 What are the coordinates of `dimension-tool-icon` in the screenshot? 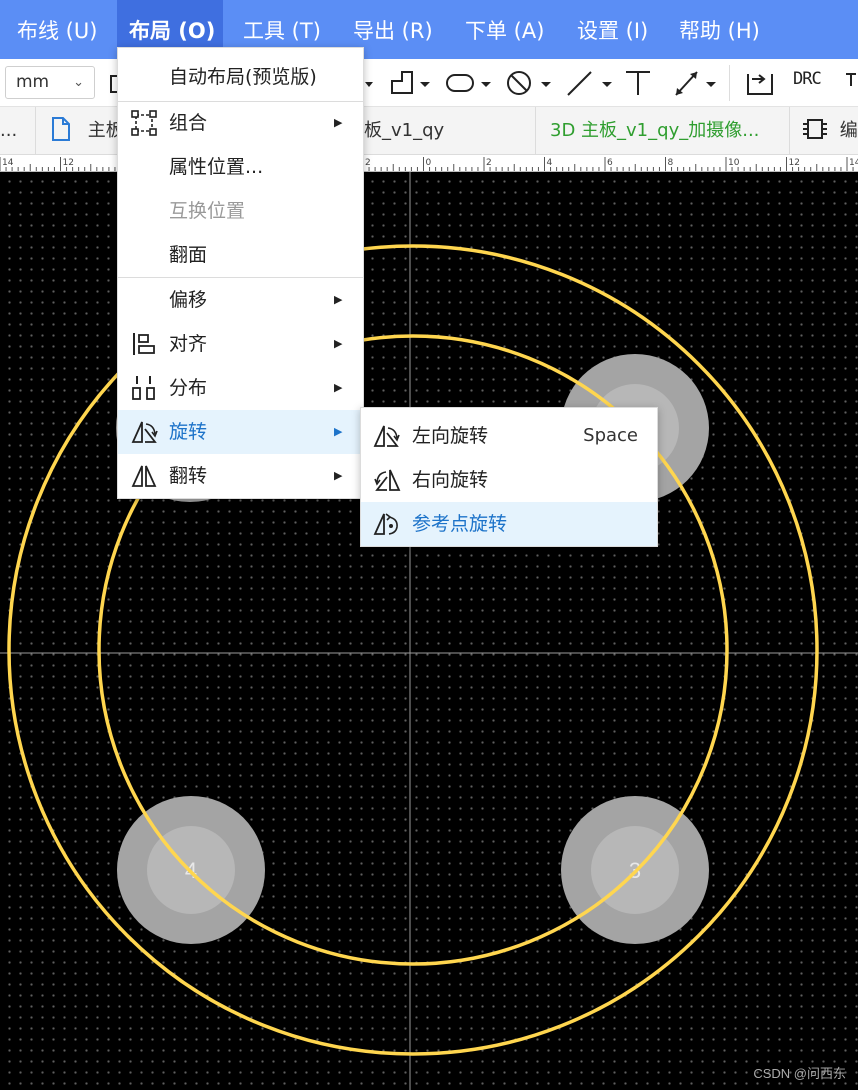 It's located at (697, 83).